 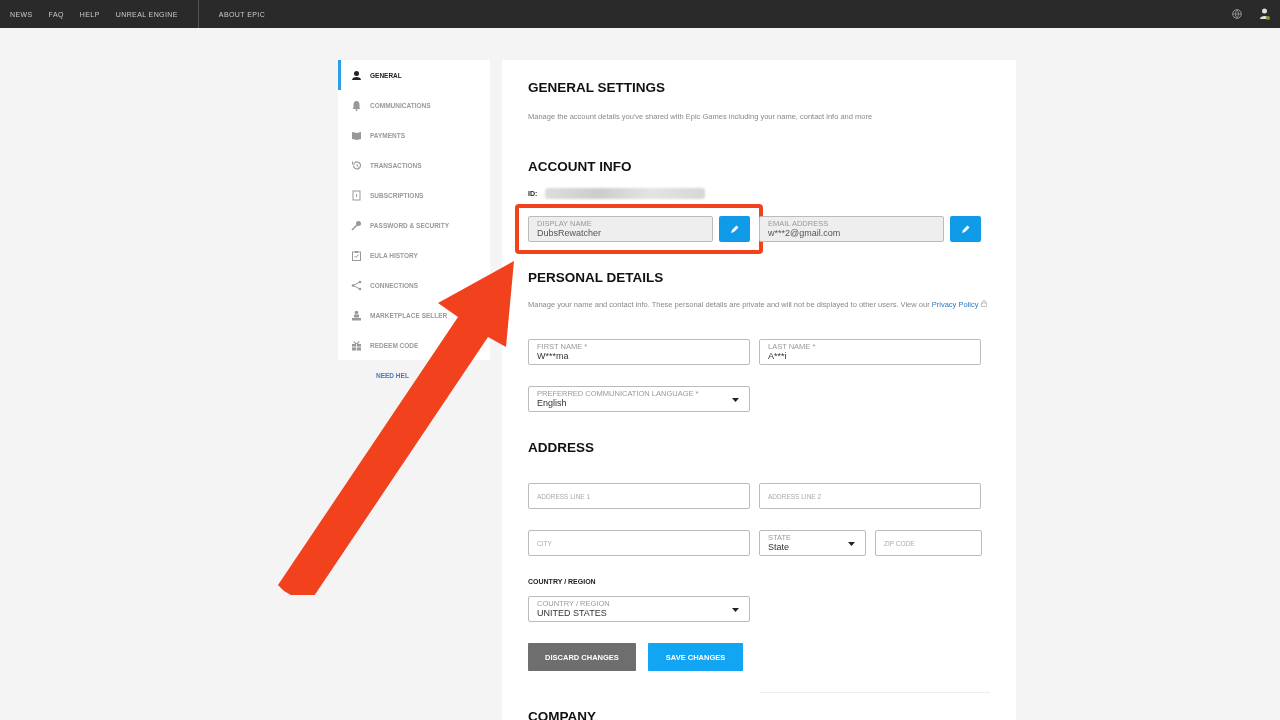 What do you see at coordinates (596, 277) in the screenshot?
I see `section-title: PERSONAL DETAILS` at bounding box center [596, 277].